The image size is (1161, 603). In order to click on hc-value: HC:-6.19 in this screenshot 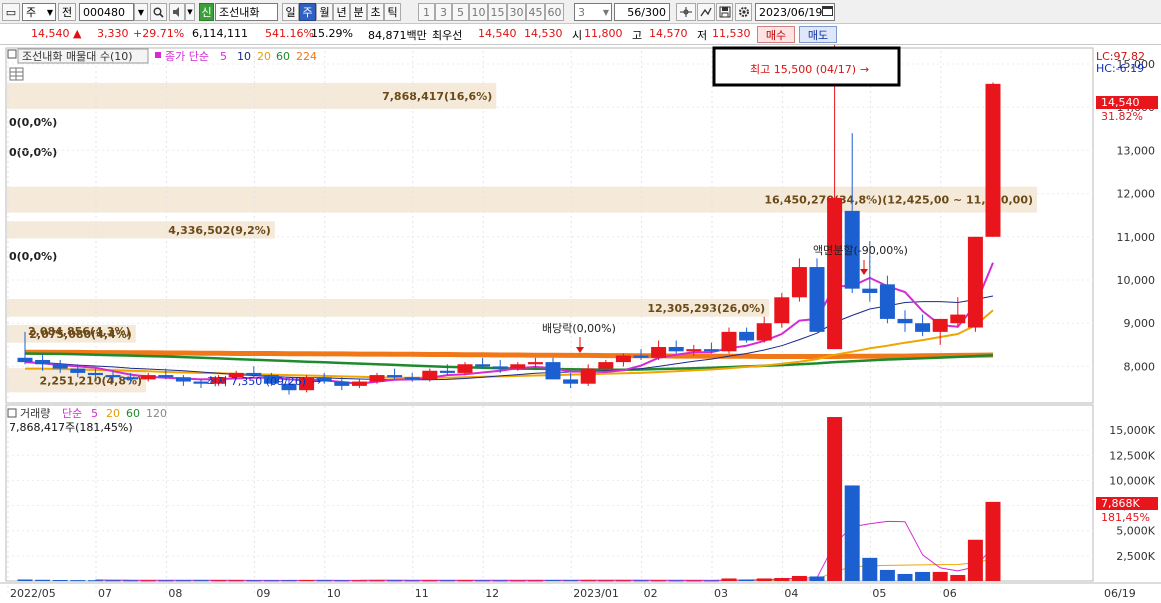, I will do `click(1120, 68)`.